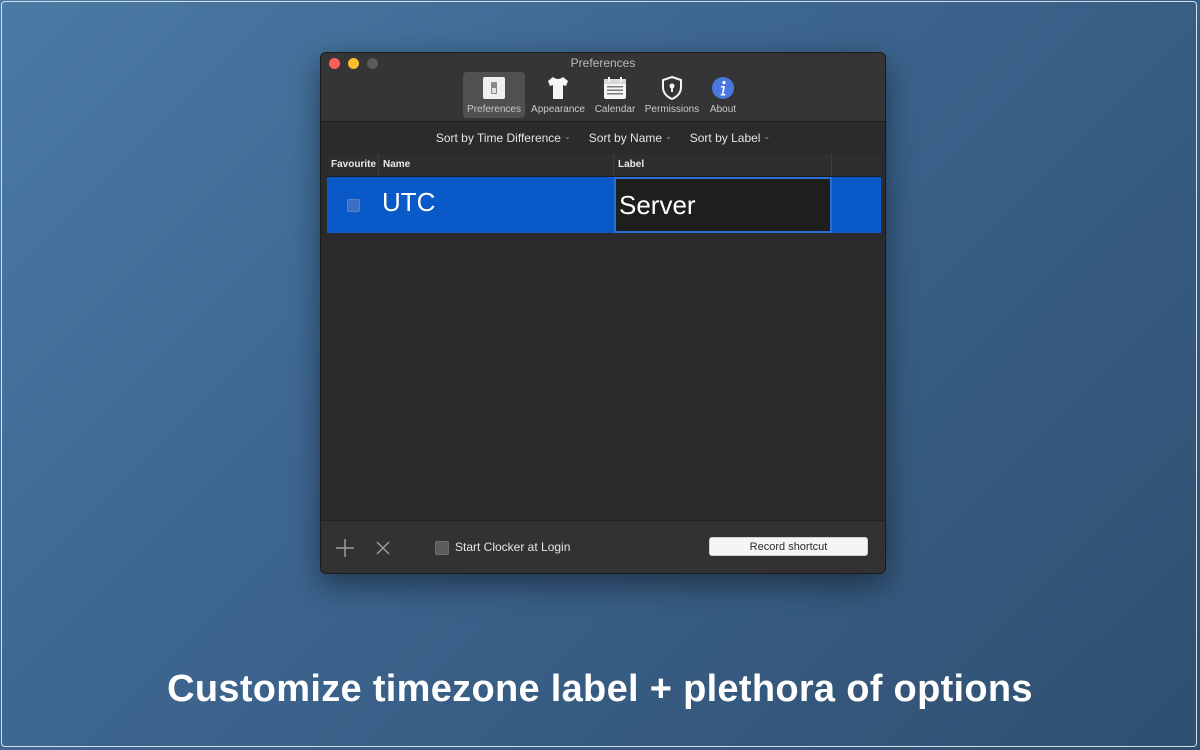  Describe the element at coordinates (494, 109) in the screenshot. I see `tab-preferences-label: Preferences` at that location.